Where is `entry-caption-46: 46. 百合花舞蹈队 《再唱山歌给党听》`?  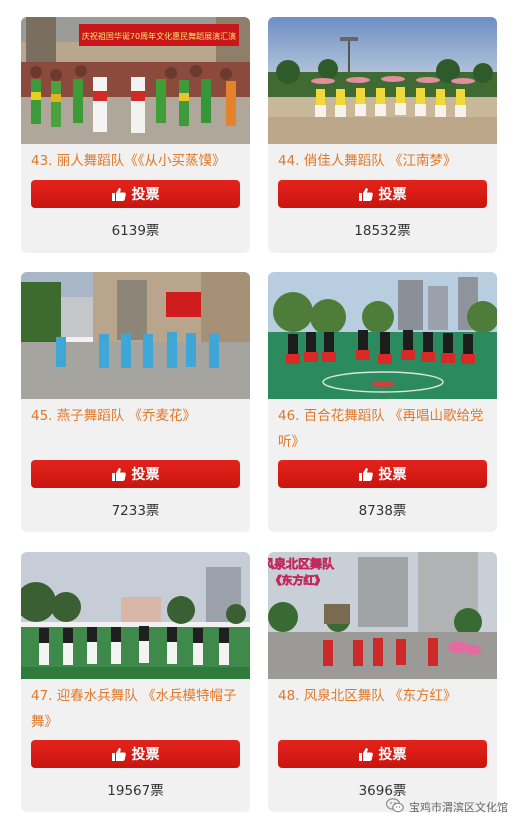 entry-caption-46: 46. 百合花舞蹈队 《再唱山歌给党听》 is located at coordinates (381, 429).